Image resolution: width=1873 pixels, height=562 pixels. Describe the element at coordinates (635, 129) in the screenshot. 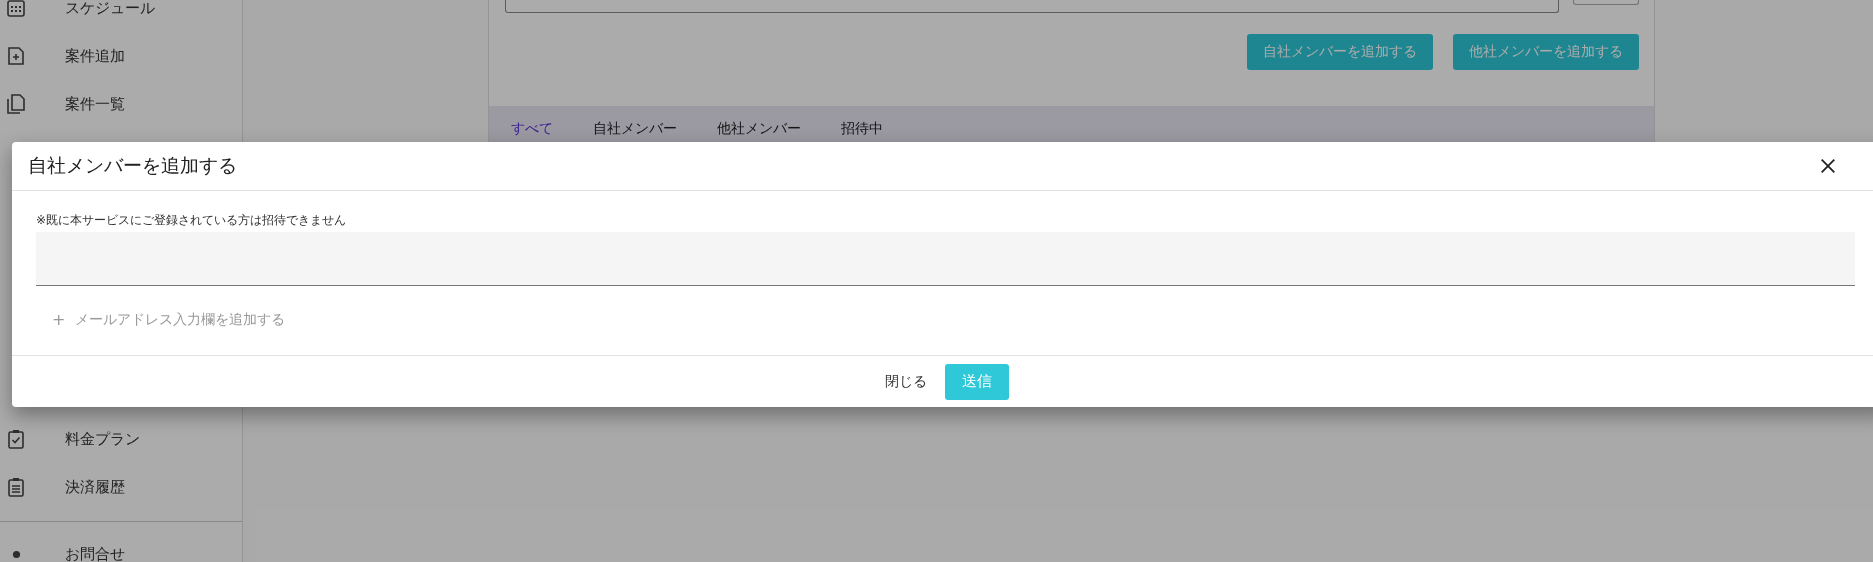

I see `tab: 自社メンバー` at that location.